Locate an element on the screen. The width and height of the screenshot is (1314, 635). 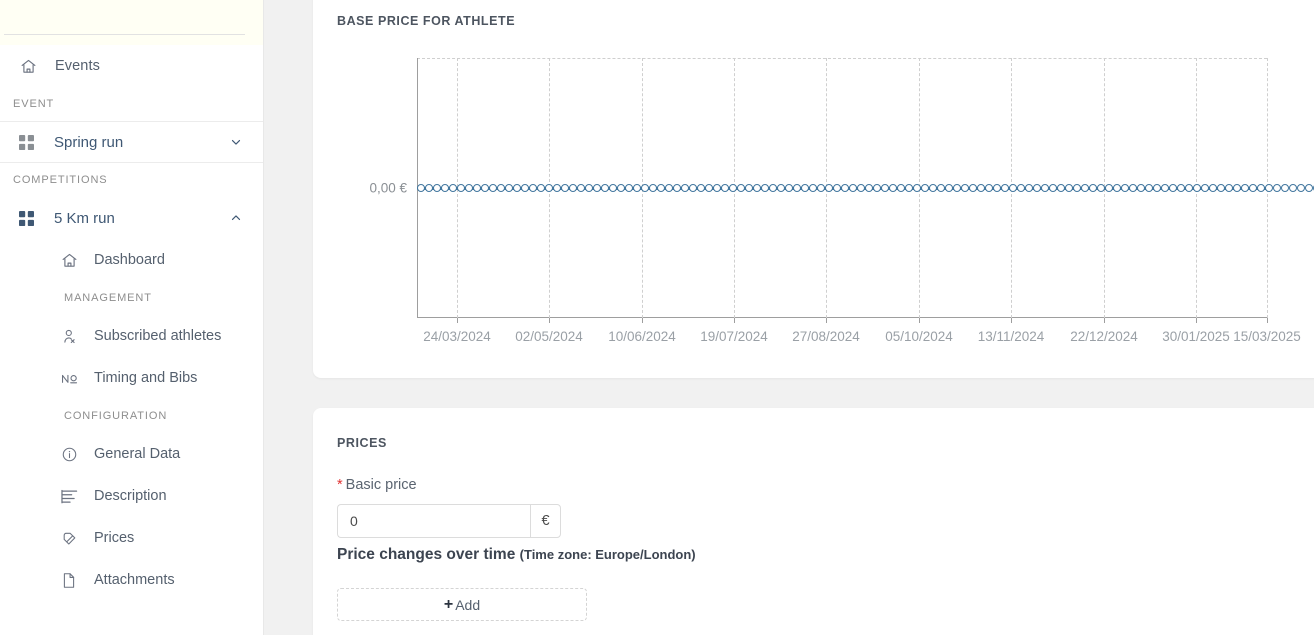
sidebar-item-events: Events is located at coordinates (131, 66).